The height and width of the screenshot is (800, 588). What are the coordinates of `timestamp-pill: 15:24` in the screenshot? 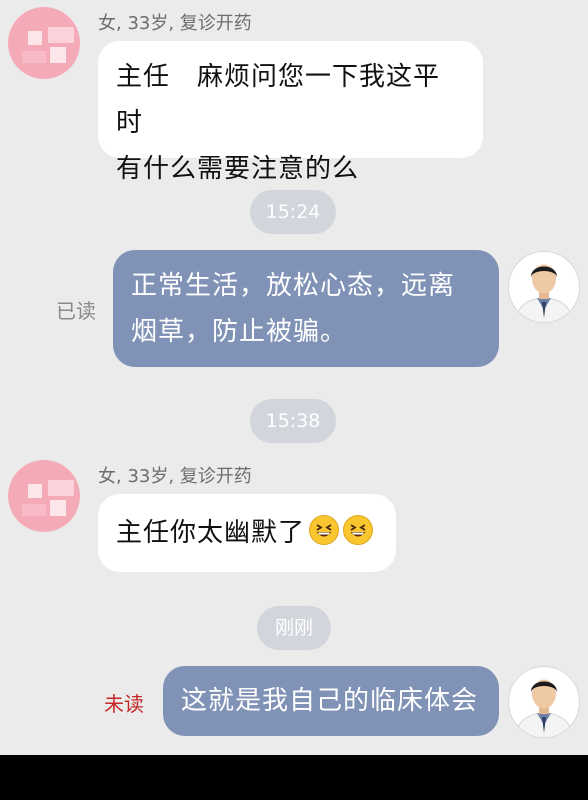 It's located at (293, 212).